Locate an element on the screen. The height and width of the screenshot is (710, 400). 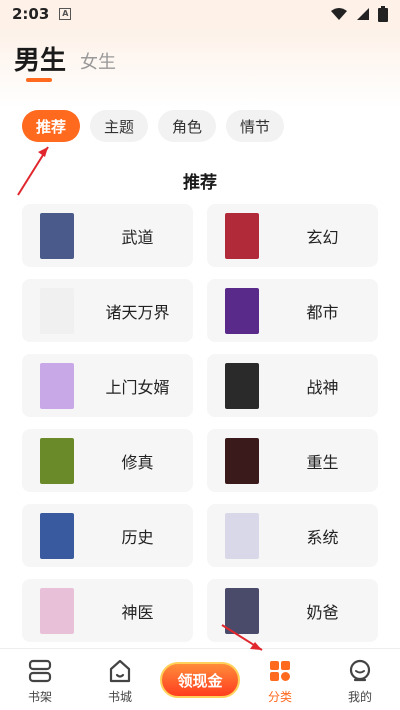
wifi-icon is located at coordinates (339, 14).